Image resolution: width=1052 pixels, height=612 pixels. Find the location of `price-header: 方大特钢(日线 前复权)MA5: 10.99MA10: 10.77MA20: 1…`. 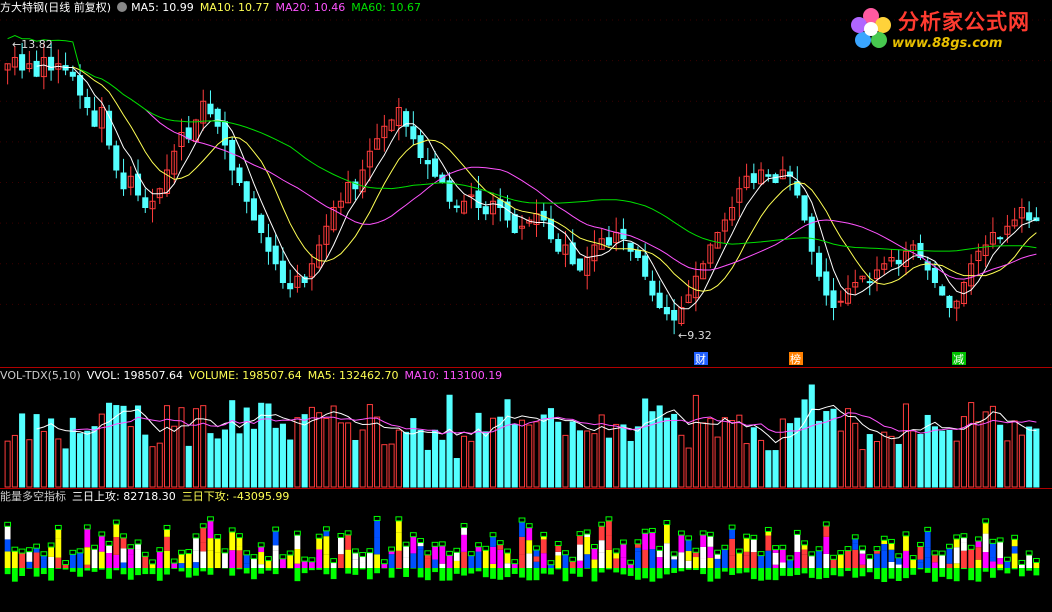

price-header: 方大特钢(日线 前复权)MA5: 10.99MA10: 10.77MA20: 1… is located at coordinates (213, 8).